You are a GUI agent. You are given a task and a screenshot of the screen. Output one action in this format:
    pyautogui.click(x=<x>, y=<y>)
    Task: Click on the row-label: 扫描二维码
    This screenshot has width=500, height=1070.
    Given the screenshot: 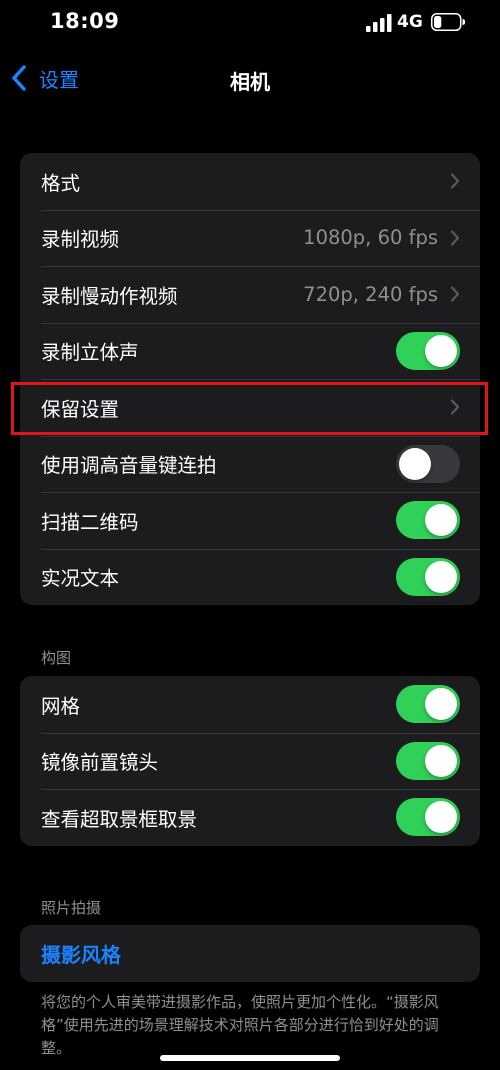 What is the action you would take?
    pyautogui.click(x=90, y=522)
    